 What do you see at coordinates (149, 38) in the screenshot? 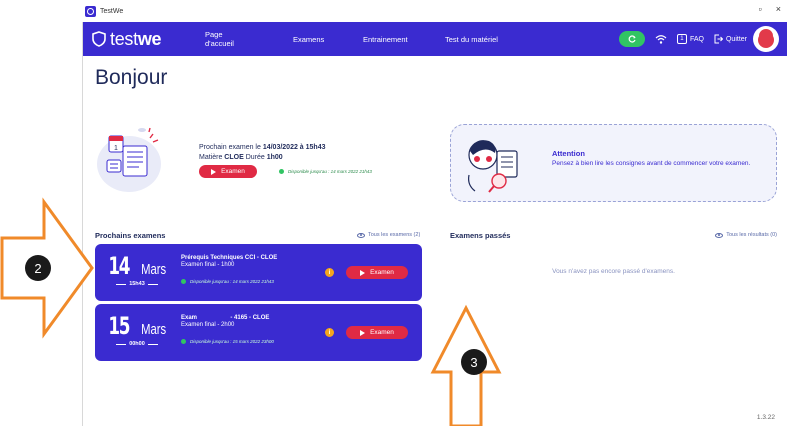
I see `brand-name-bold: we` at bounding box center [149, 38].